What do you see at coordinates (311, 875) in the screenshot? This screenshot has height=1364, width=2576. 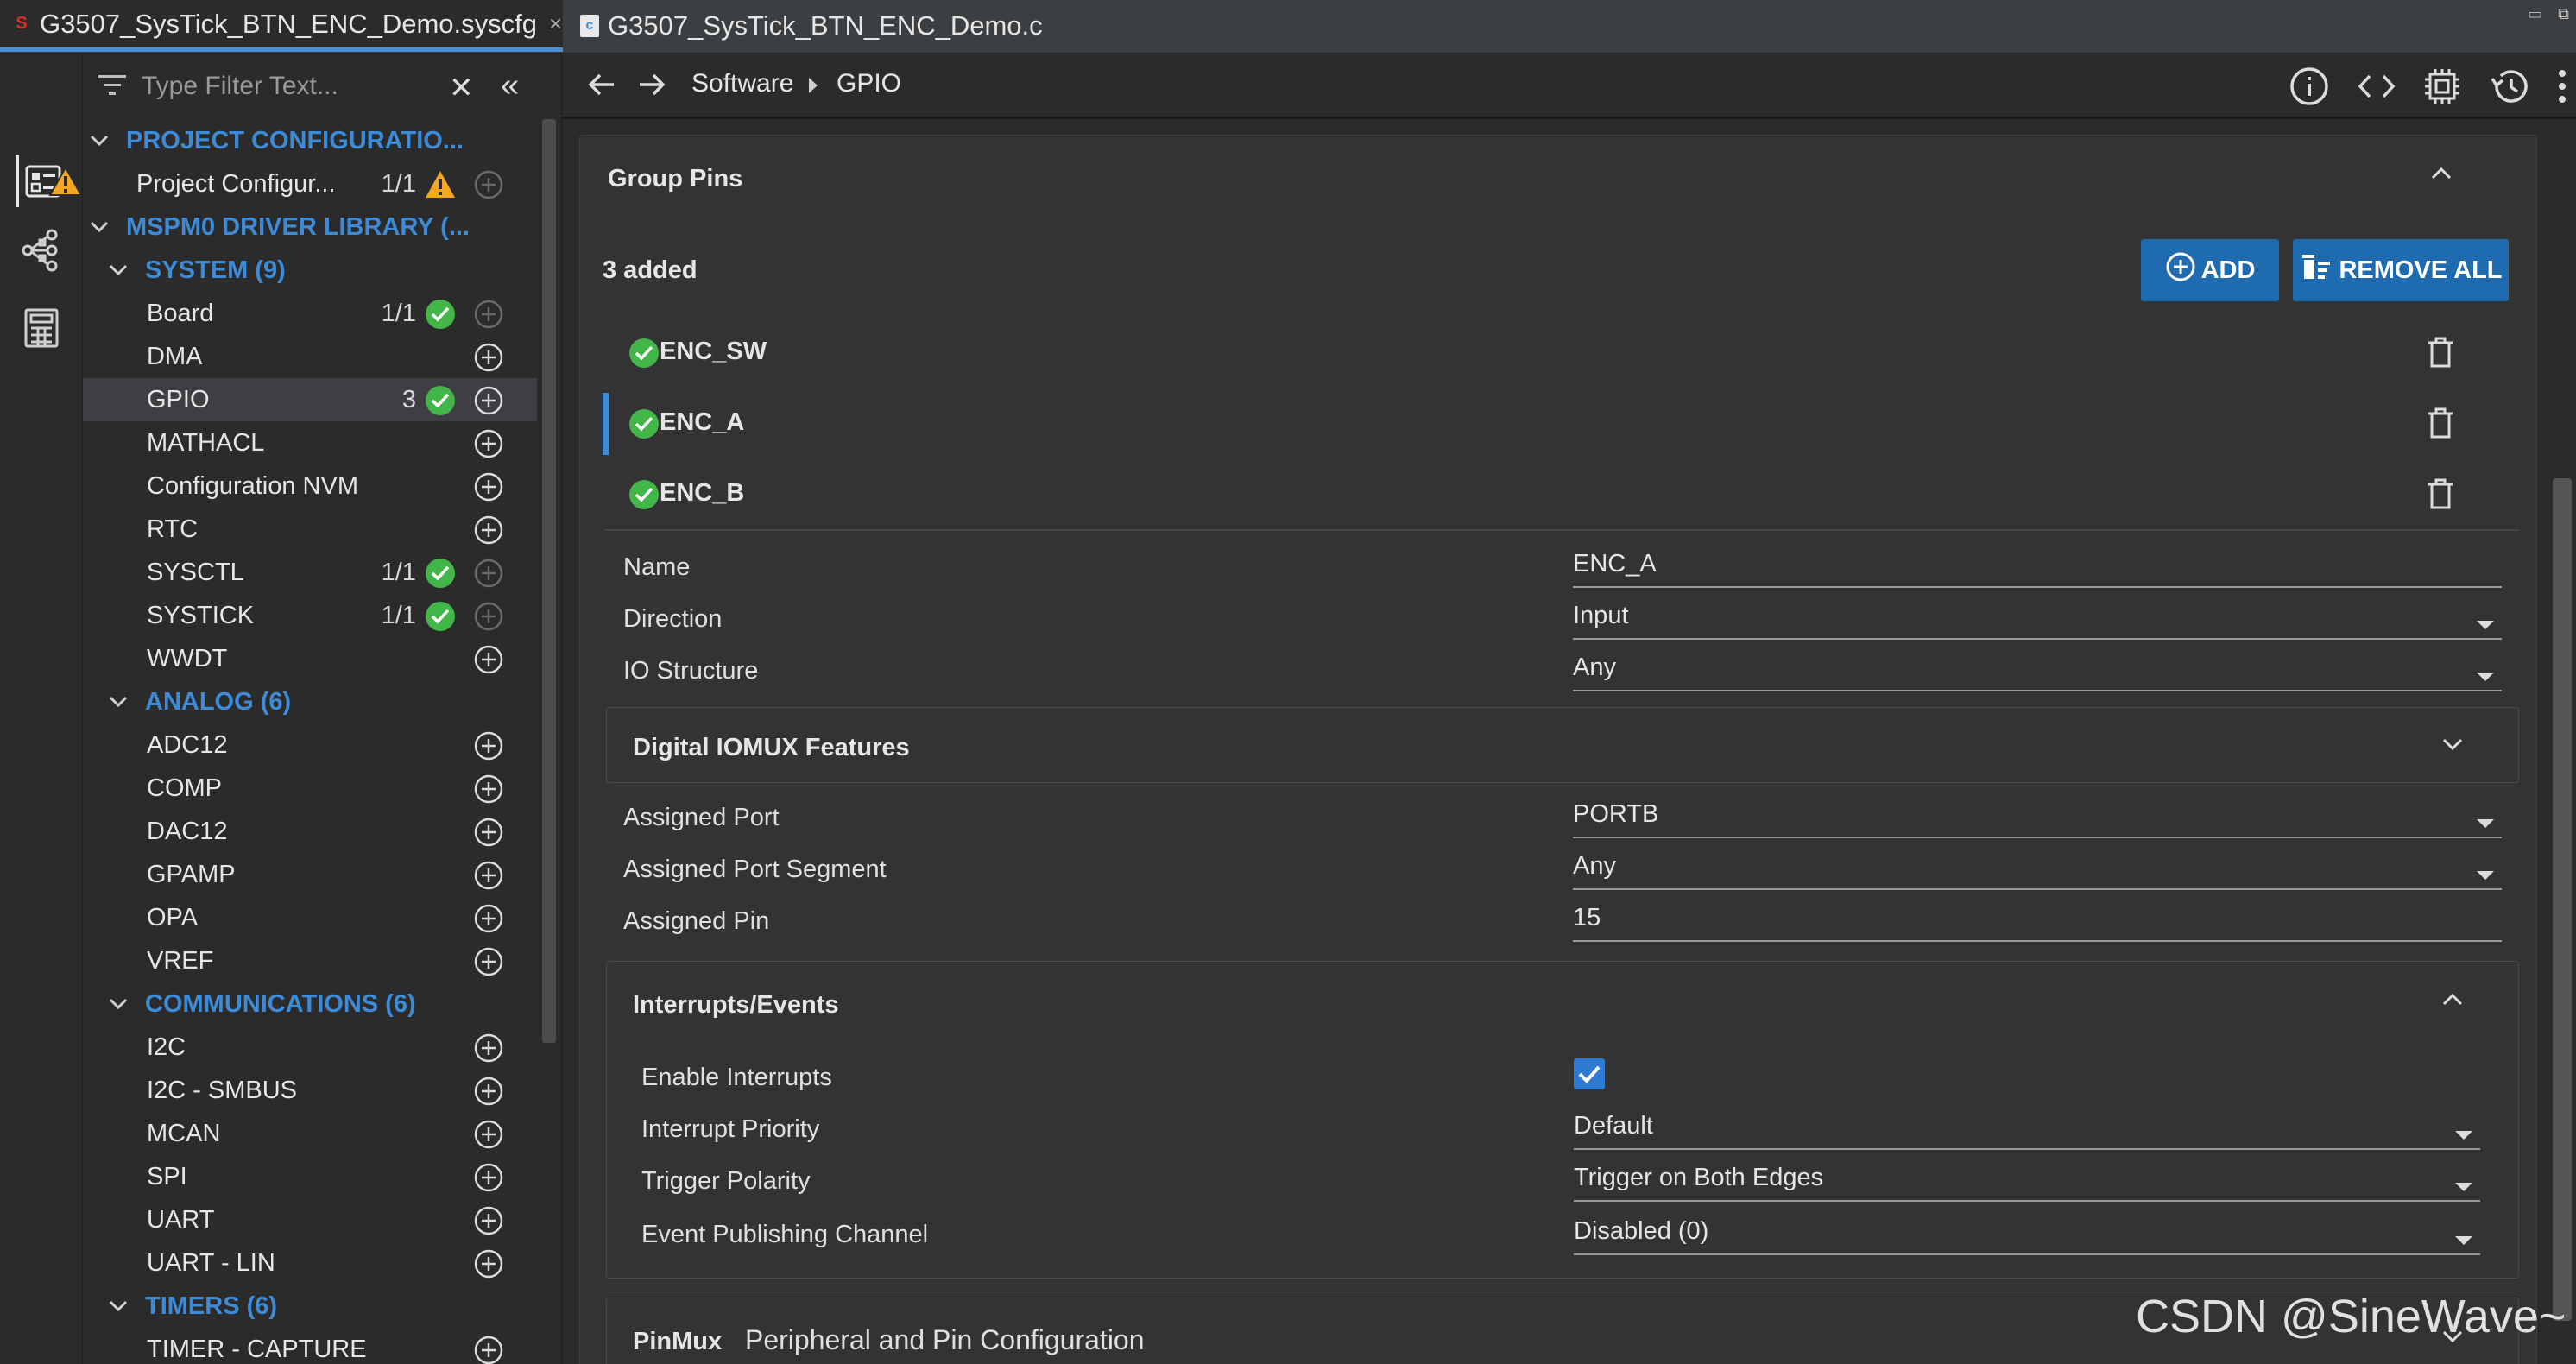 I see `tree-item-gpamp: GPAMP` at bounding box center [311, 875].